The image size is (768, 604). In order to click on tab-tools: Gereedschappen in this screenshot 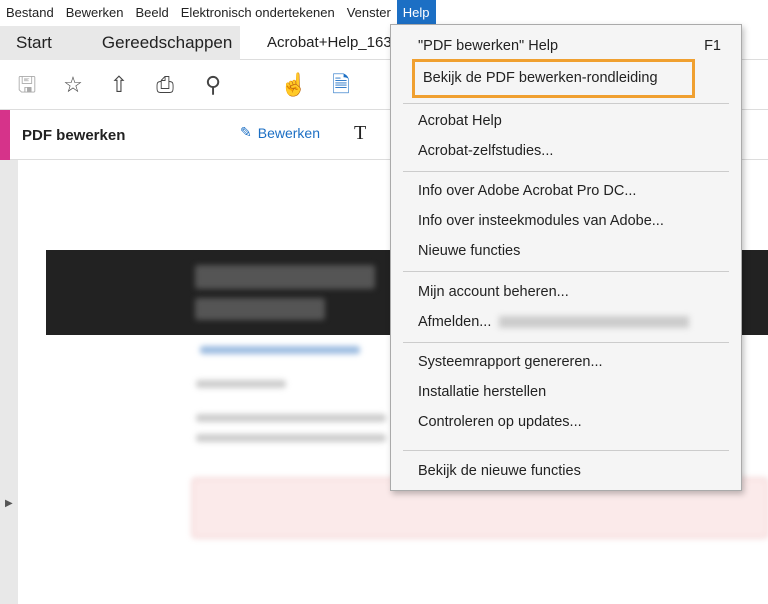, I will do `click(167, 43)`.